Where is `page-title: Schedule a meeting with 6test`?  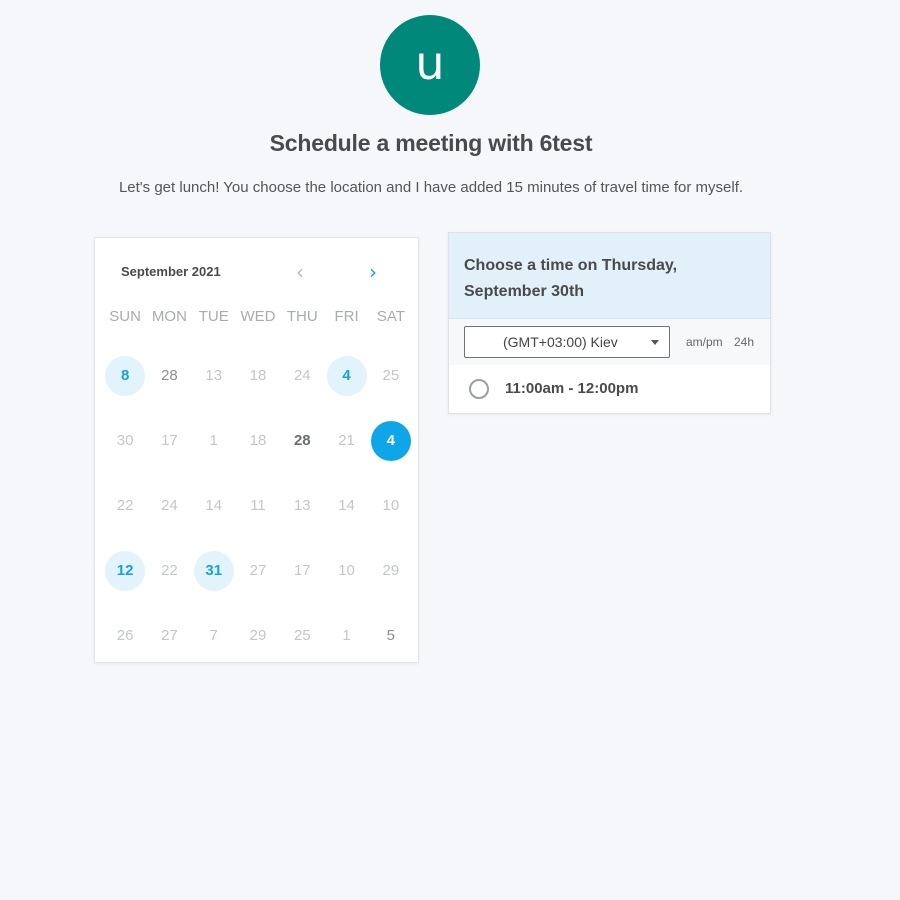
page-title: Schedule a meeting with 6test is located at coordinates (431, 143).